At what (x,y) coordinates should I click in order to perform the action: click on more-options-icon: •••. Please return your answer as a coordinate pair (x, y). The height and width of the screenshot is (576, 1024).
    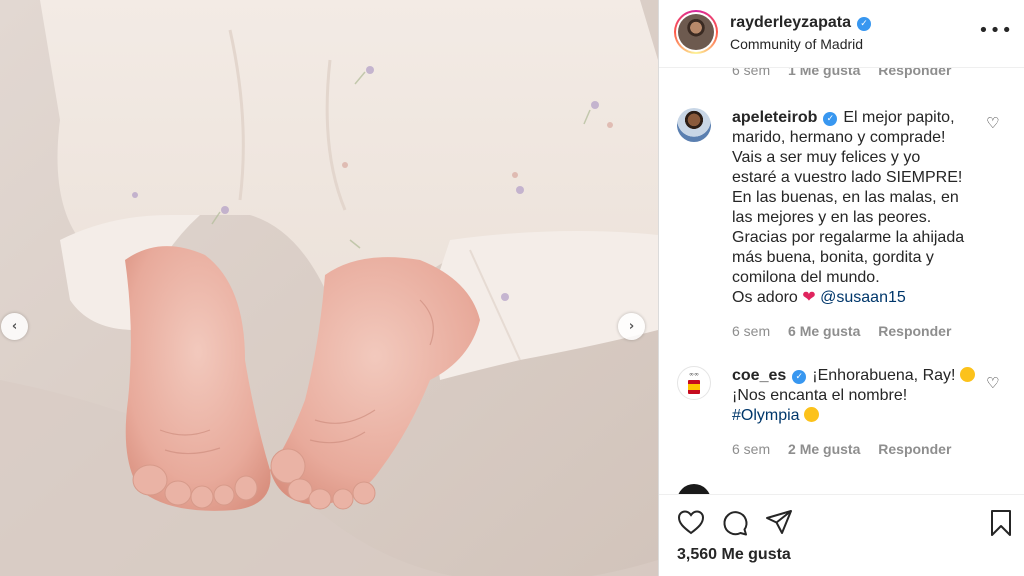
    Looking at the image, I should click on (995, 31).